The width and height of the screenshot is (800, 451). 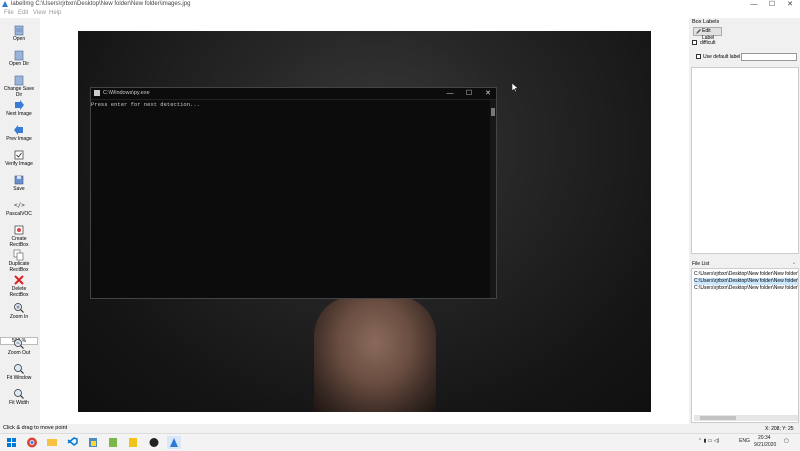 What do you see at coordinates (55, 13) in the screenshot?
I see `menu-help: Help` at bounding box center [55, 13].